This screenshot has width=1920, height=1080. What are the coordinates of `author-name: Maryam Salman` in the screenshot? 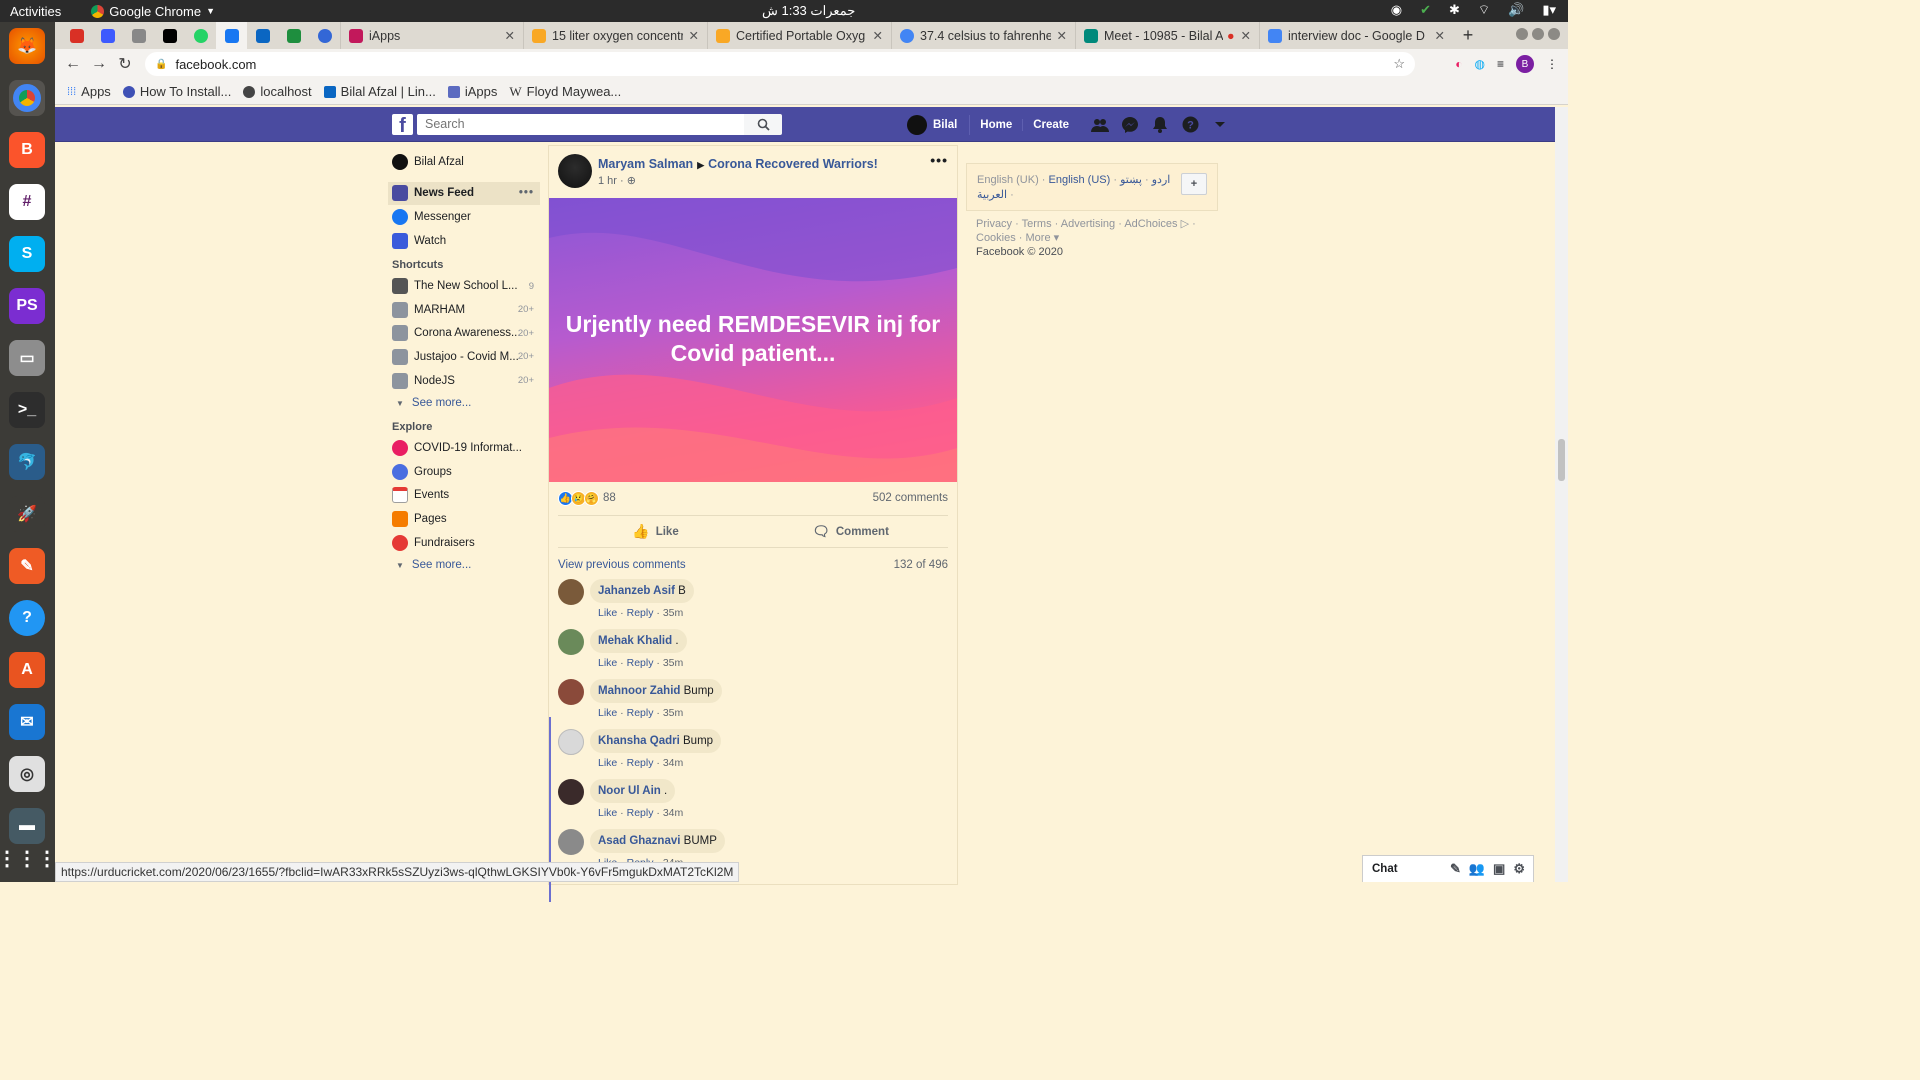 It's located at (645, 164).